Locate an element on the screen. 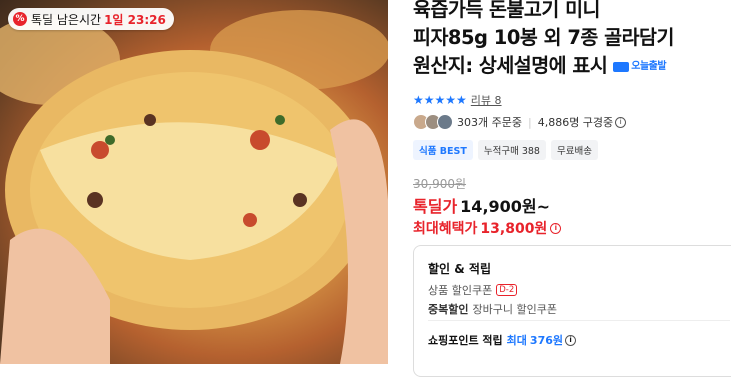  point-prefix: 최대 is located at coordinates (516, 340).